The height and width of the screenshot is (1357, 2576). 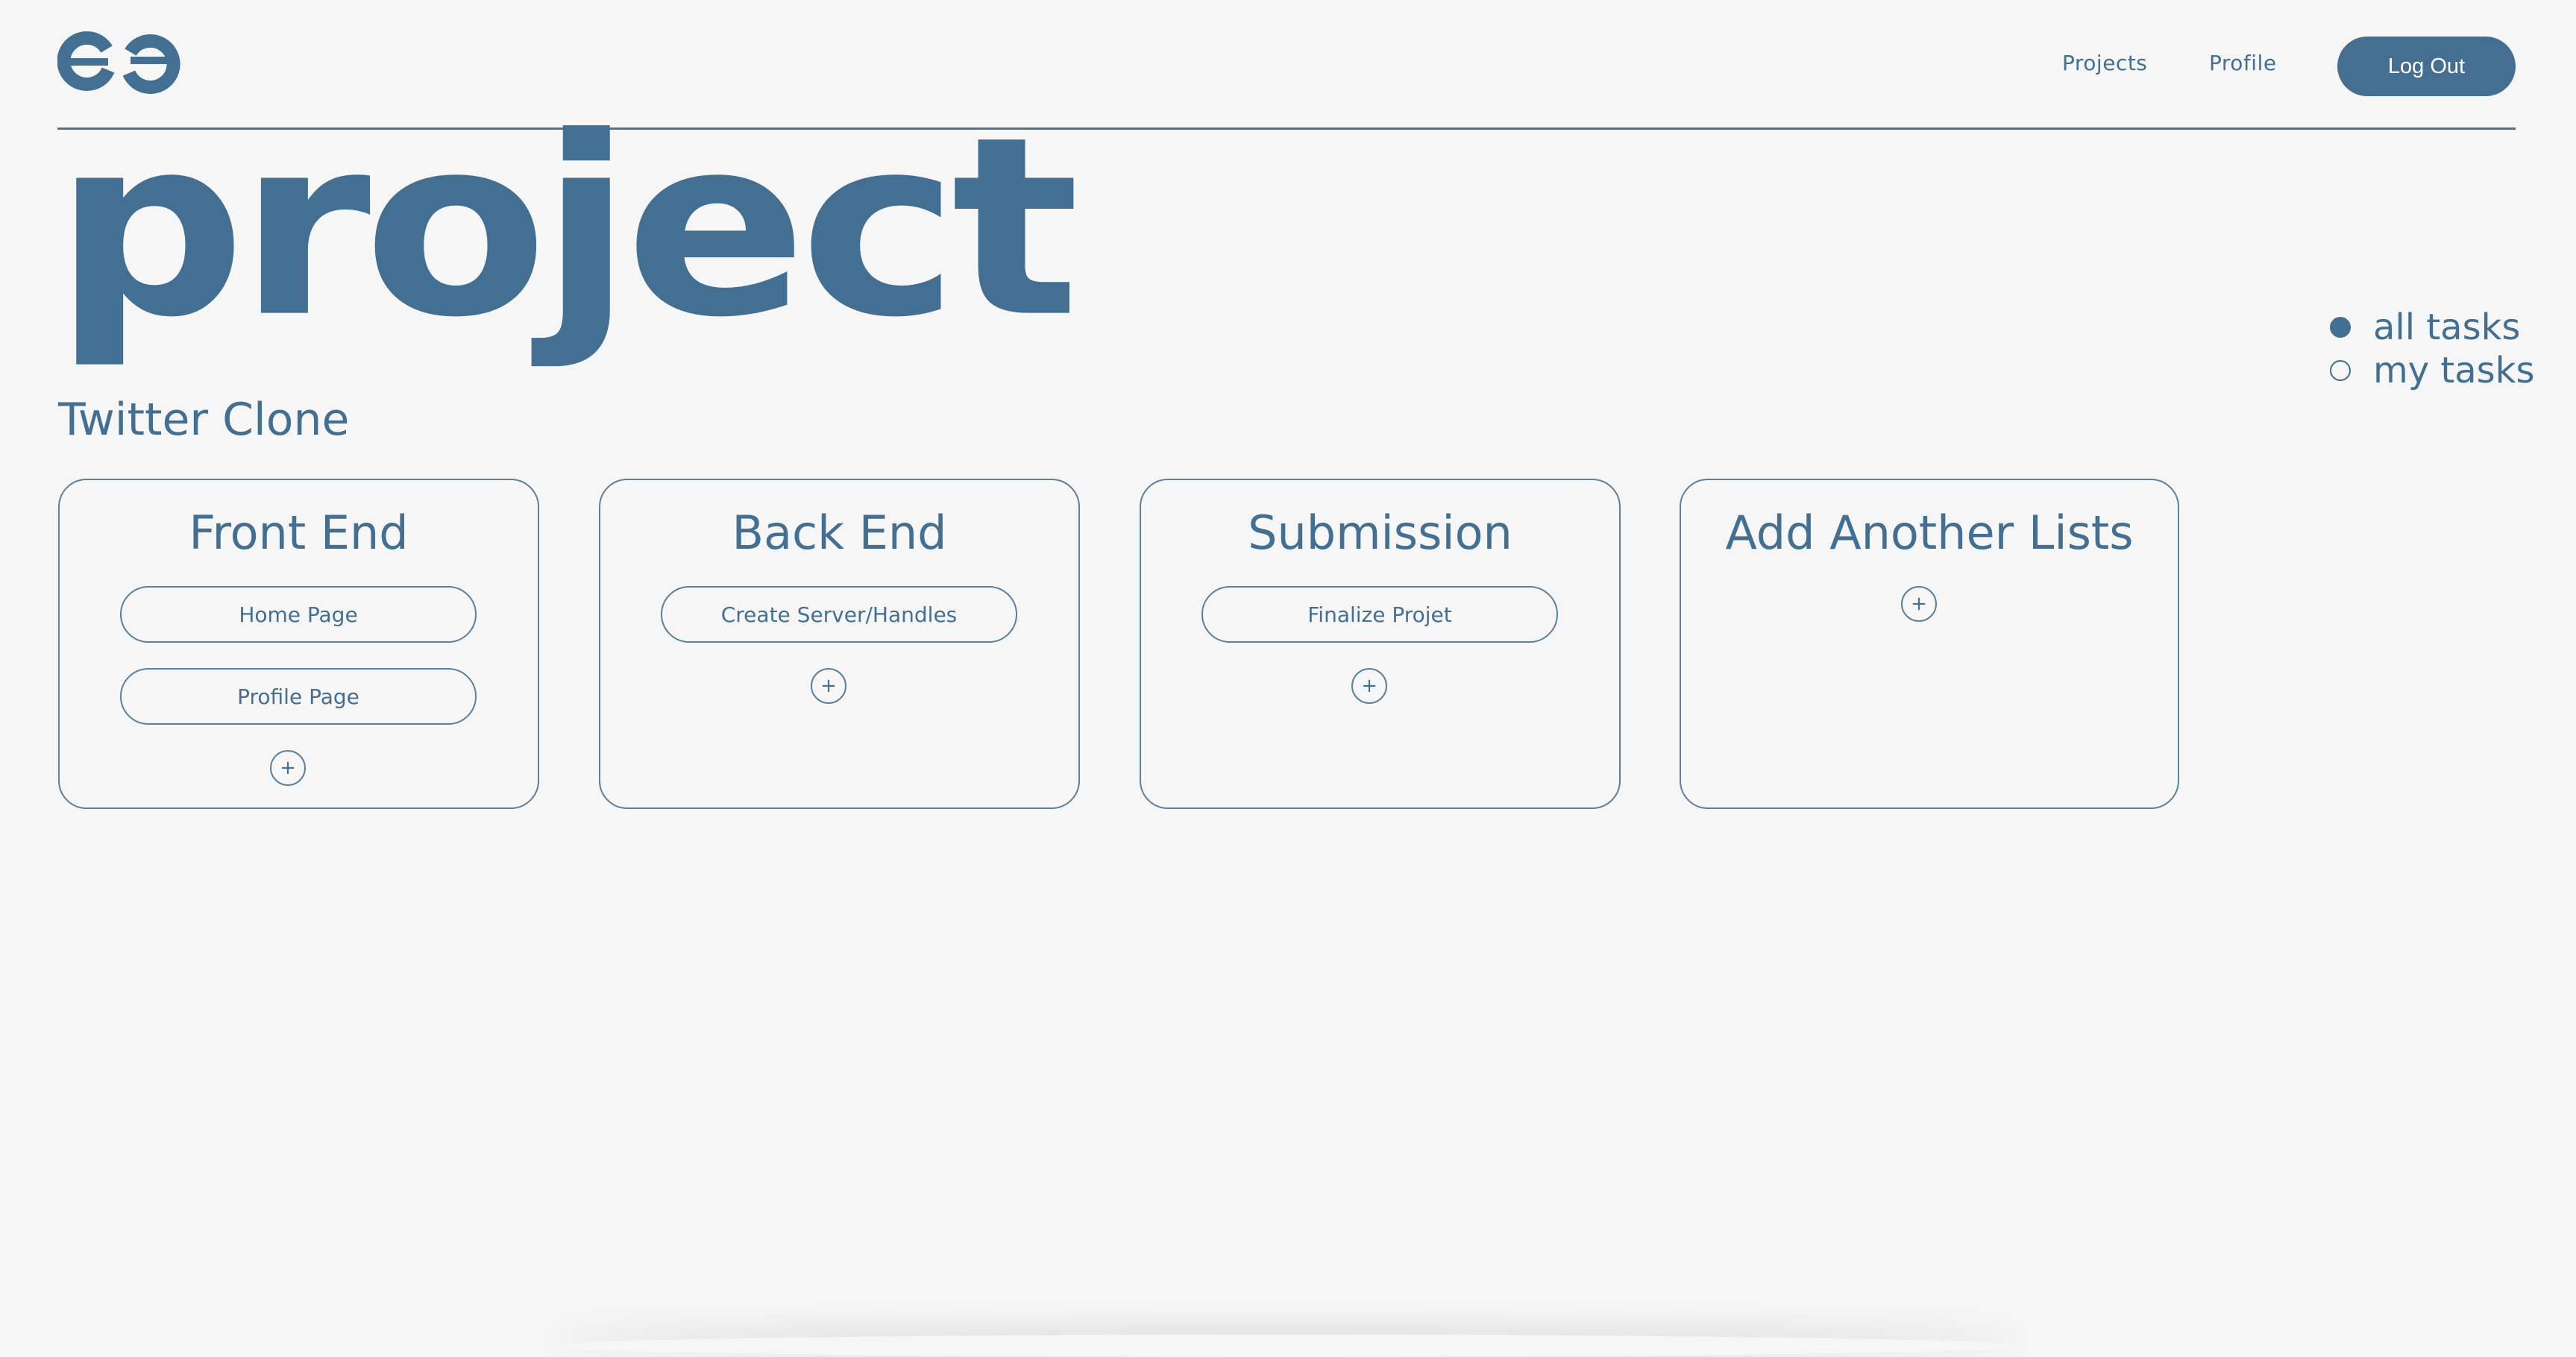 What do you see at coordinates (2427, 66) in the screenshot?
I see `logout-button: Log Out` at bounding box center [2427, 66].